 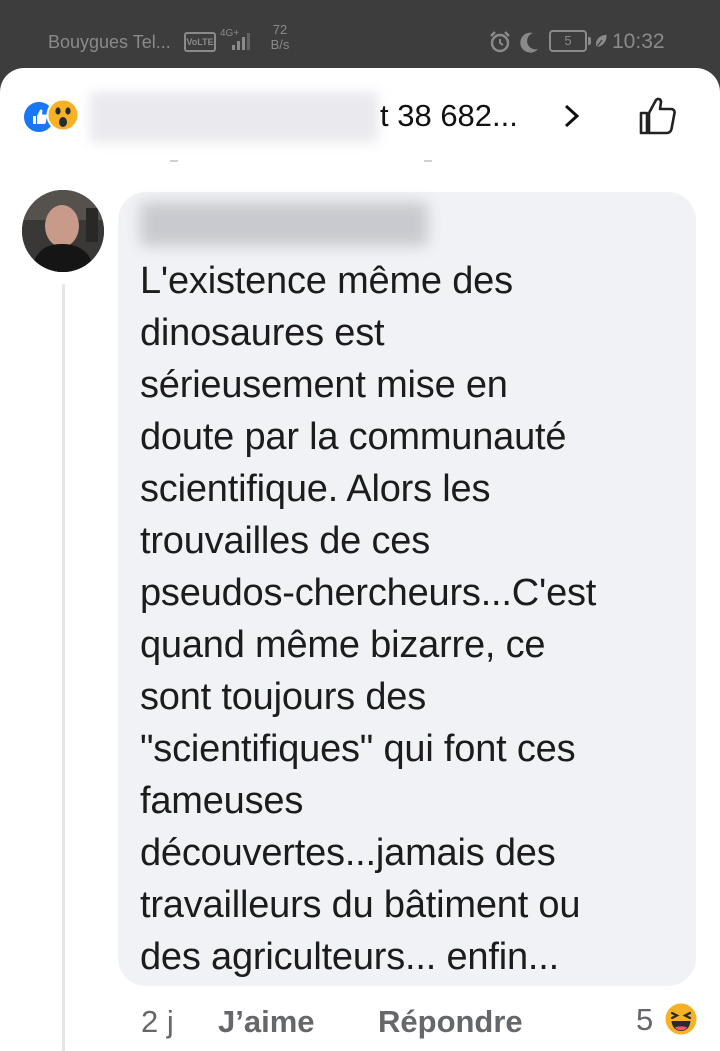 What do you see at coordinates (450, 1022) in the screenshot?
I see `reply-button: Répondre` at bounding box center [450, 1022].